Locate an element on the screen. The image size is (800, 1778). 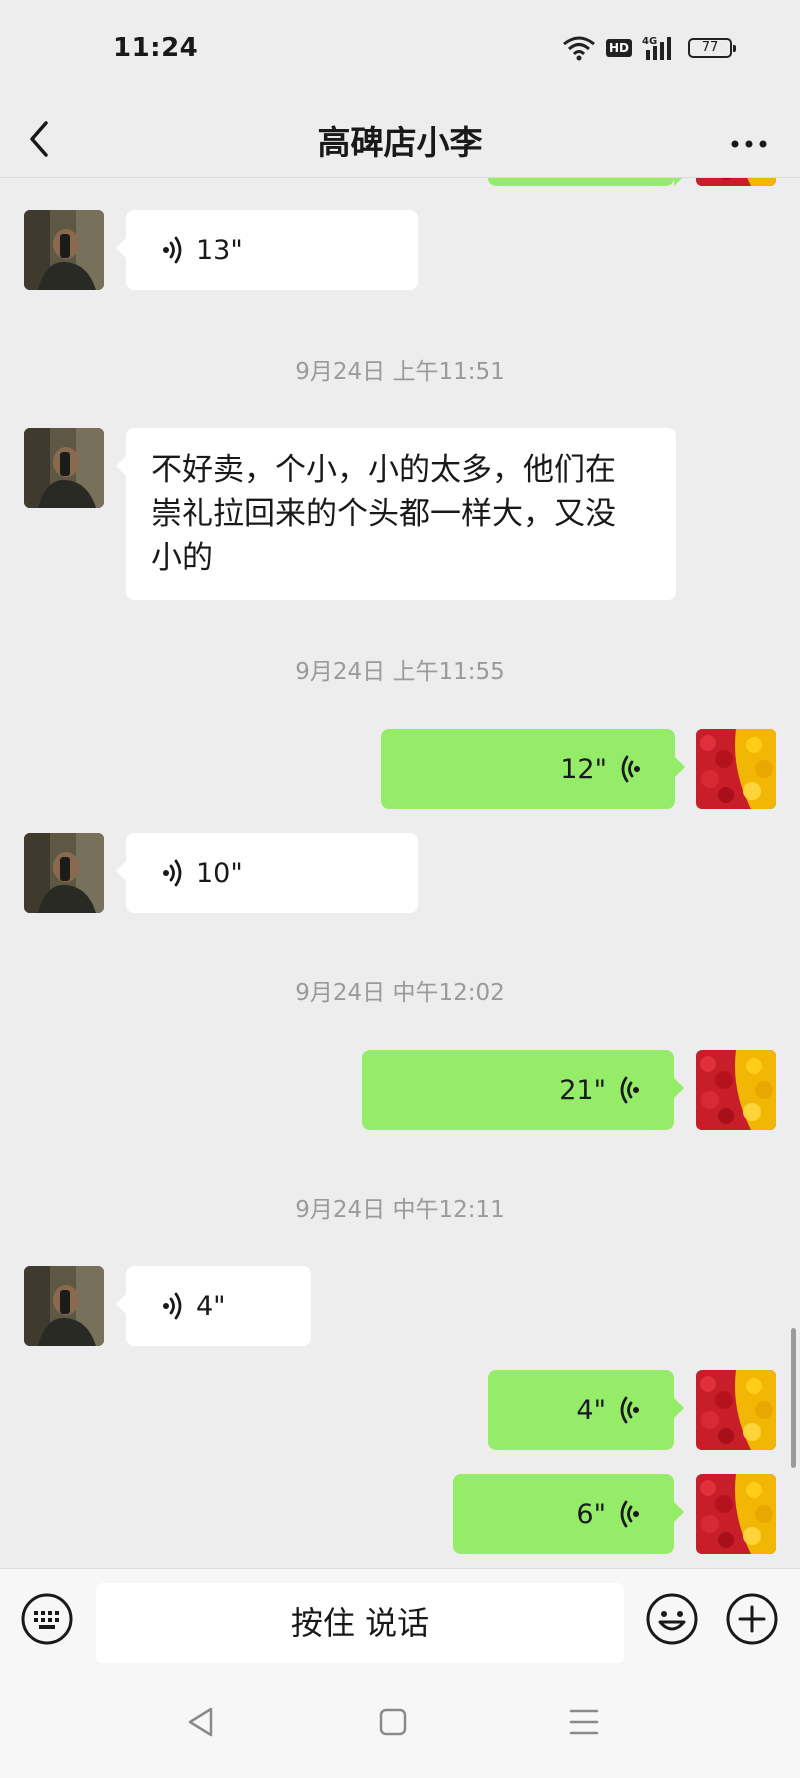
voice-duration: 12" is located at coordinates (583, 769).